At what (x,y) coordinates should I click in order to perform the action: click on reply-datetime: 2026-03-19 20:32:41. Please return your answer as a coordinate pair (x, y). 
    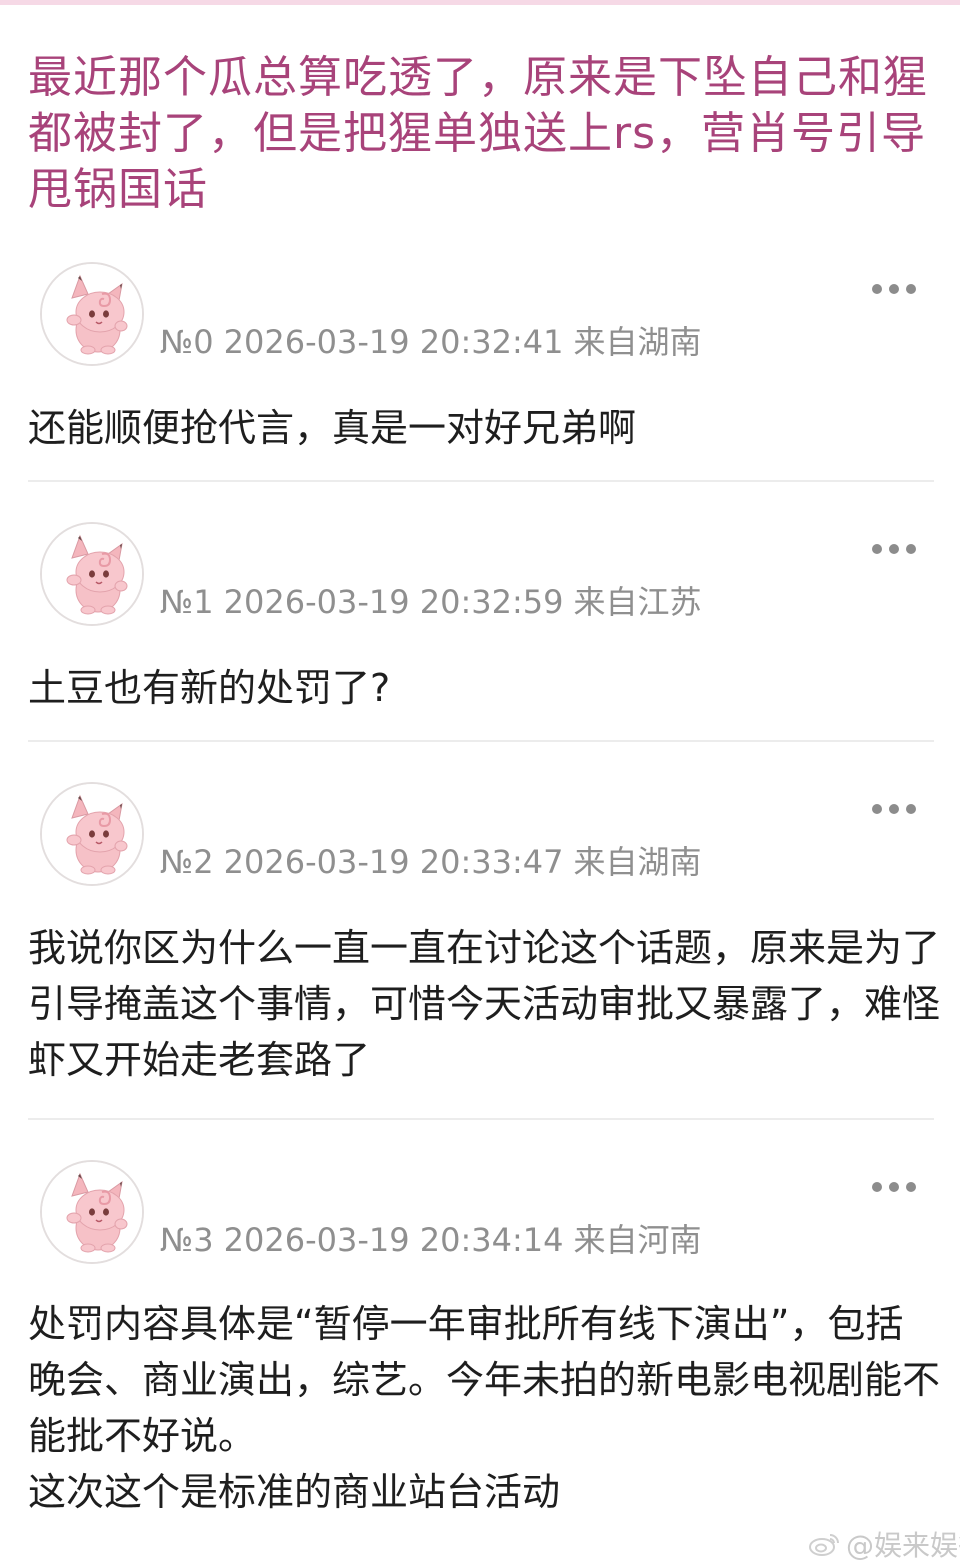
    Looking at the image, I should click on (393, 342).